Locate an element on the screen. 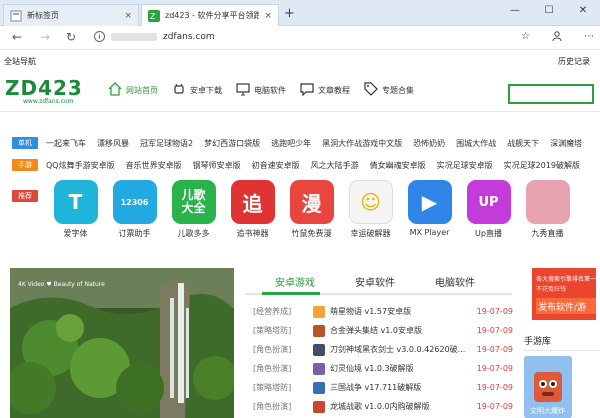 This screenshot has width=600, height=418. maximize-button: ☐ is located at coordinates (549, 10).